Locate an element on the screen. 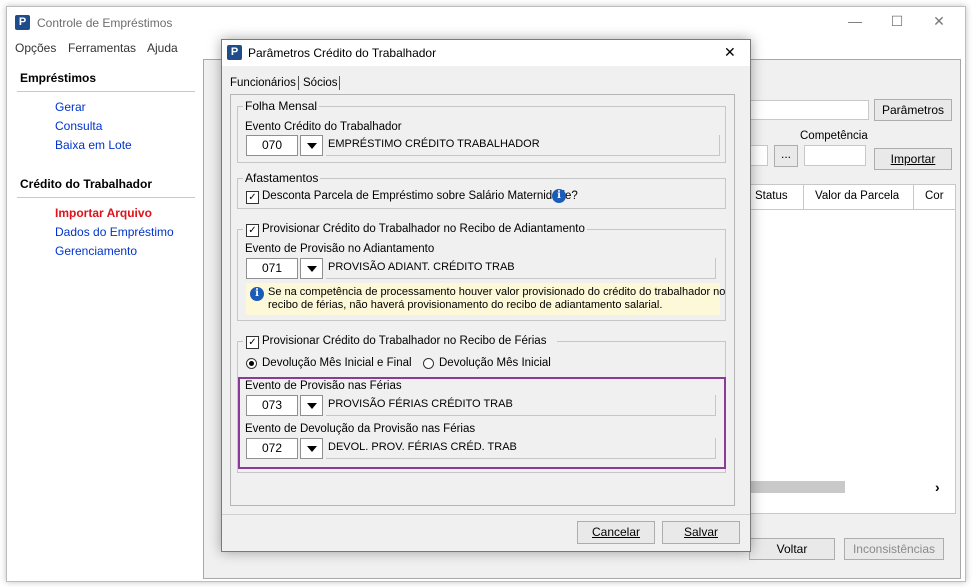 The height and width of the screenshot is (587, 974). importar-button: Importar is located at coordinates (913, 159).